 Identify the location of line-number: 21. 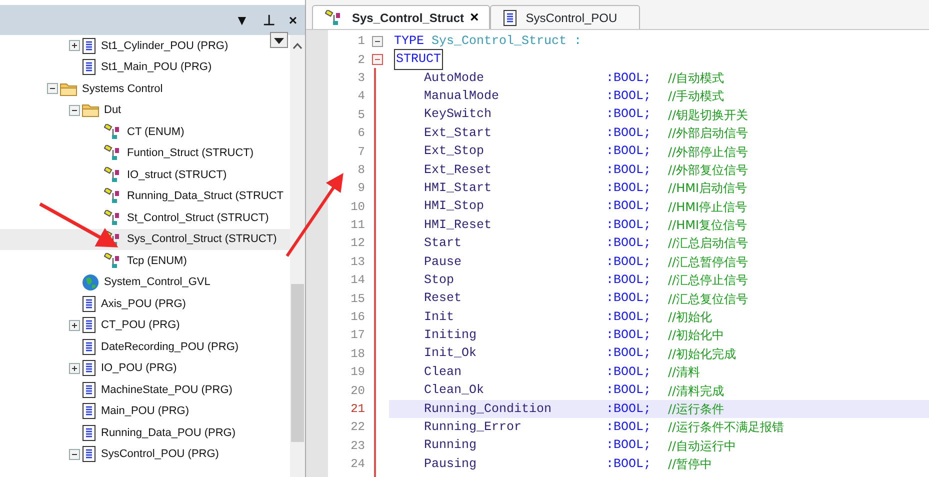
(357, 409).